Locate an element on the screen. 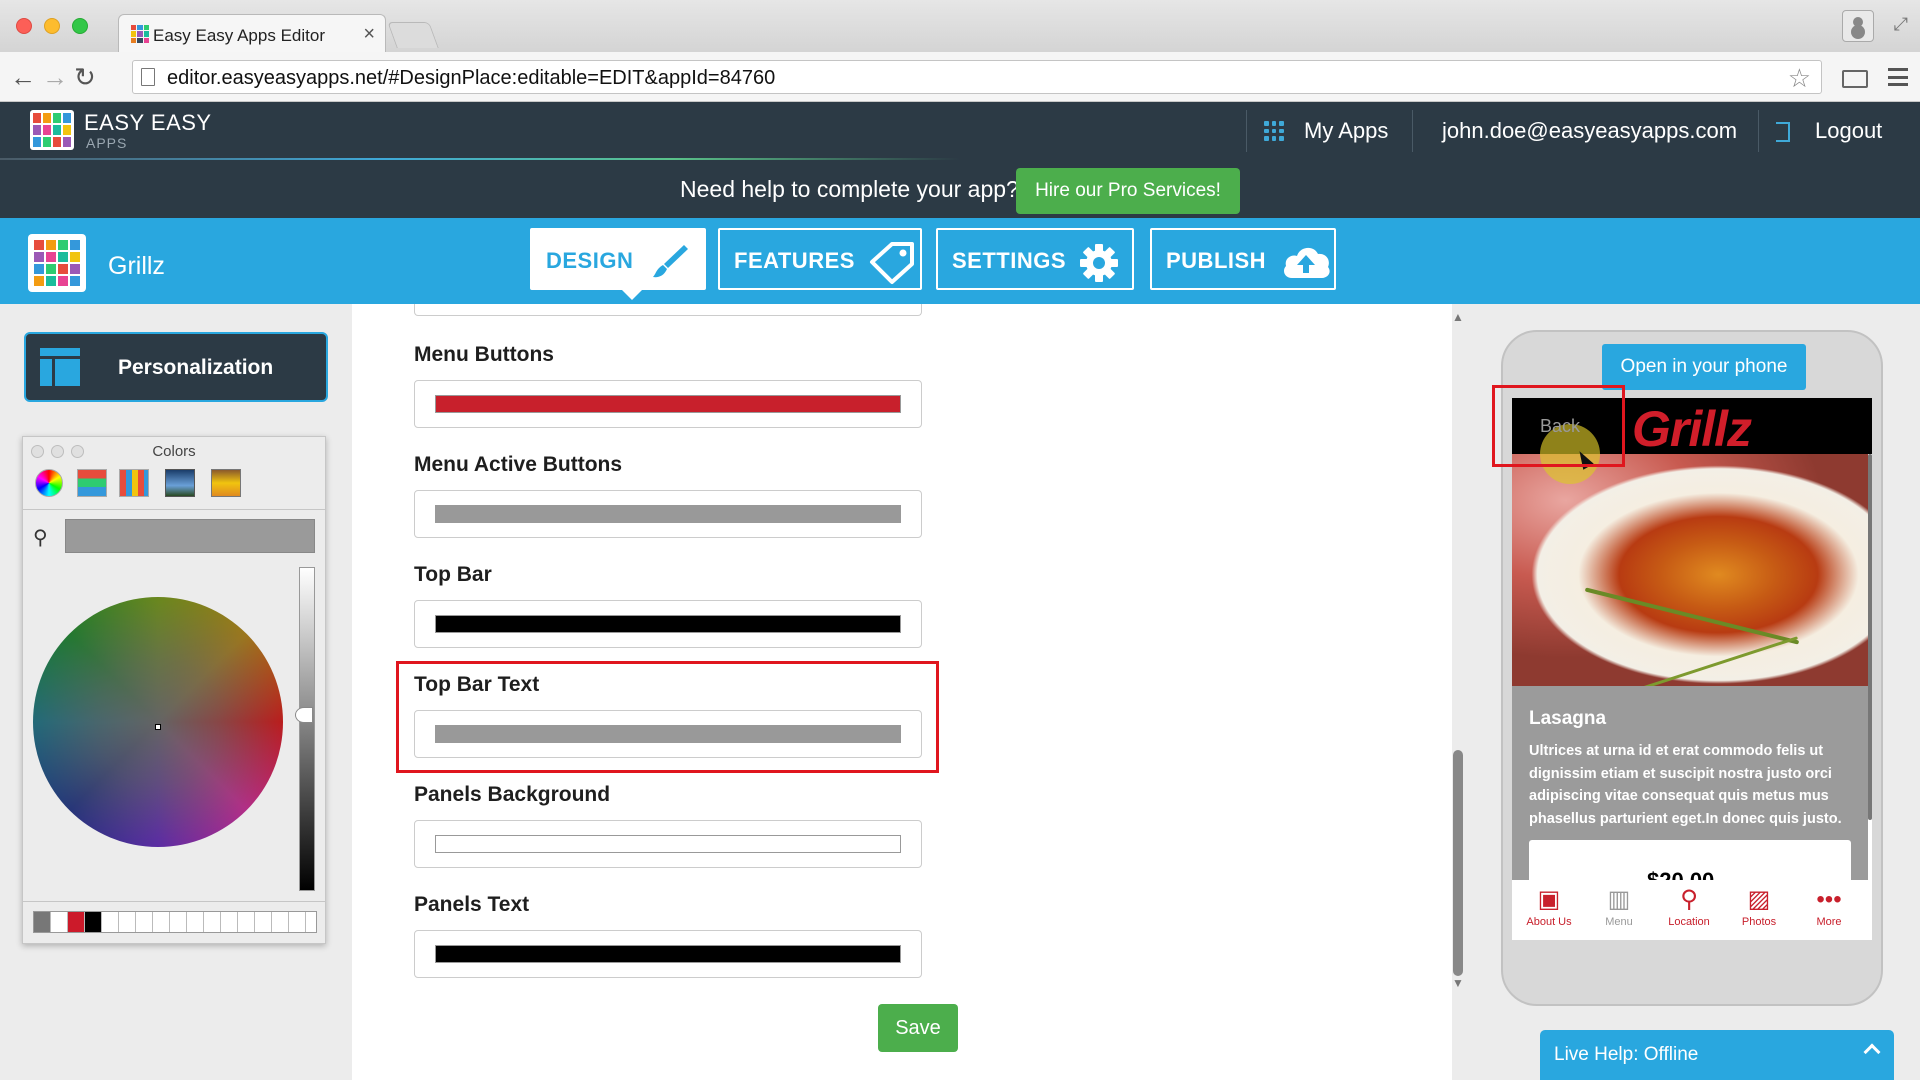 This screenshot has height=1080, width=1920. brightness-slider is located at coordinates (307, 729).